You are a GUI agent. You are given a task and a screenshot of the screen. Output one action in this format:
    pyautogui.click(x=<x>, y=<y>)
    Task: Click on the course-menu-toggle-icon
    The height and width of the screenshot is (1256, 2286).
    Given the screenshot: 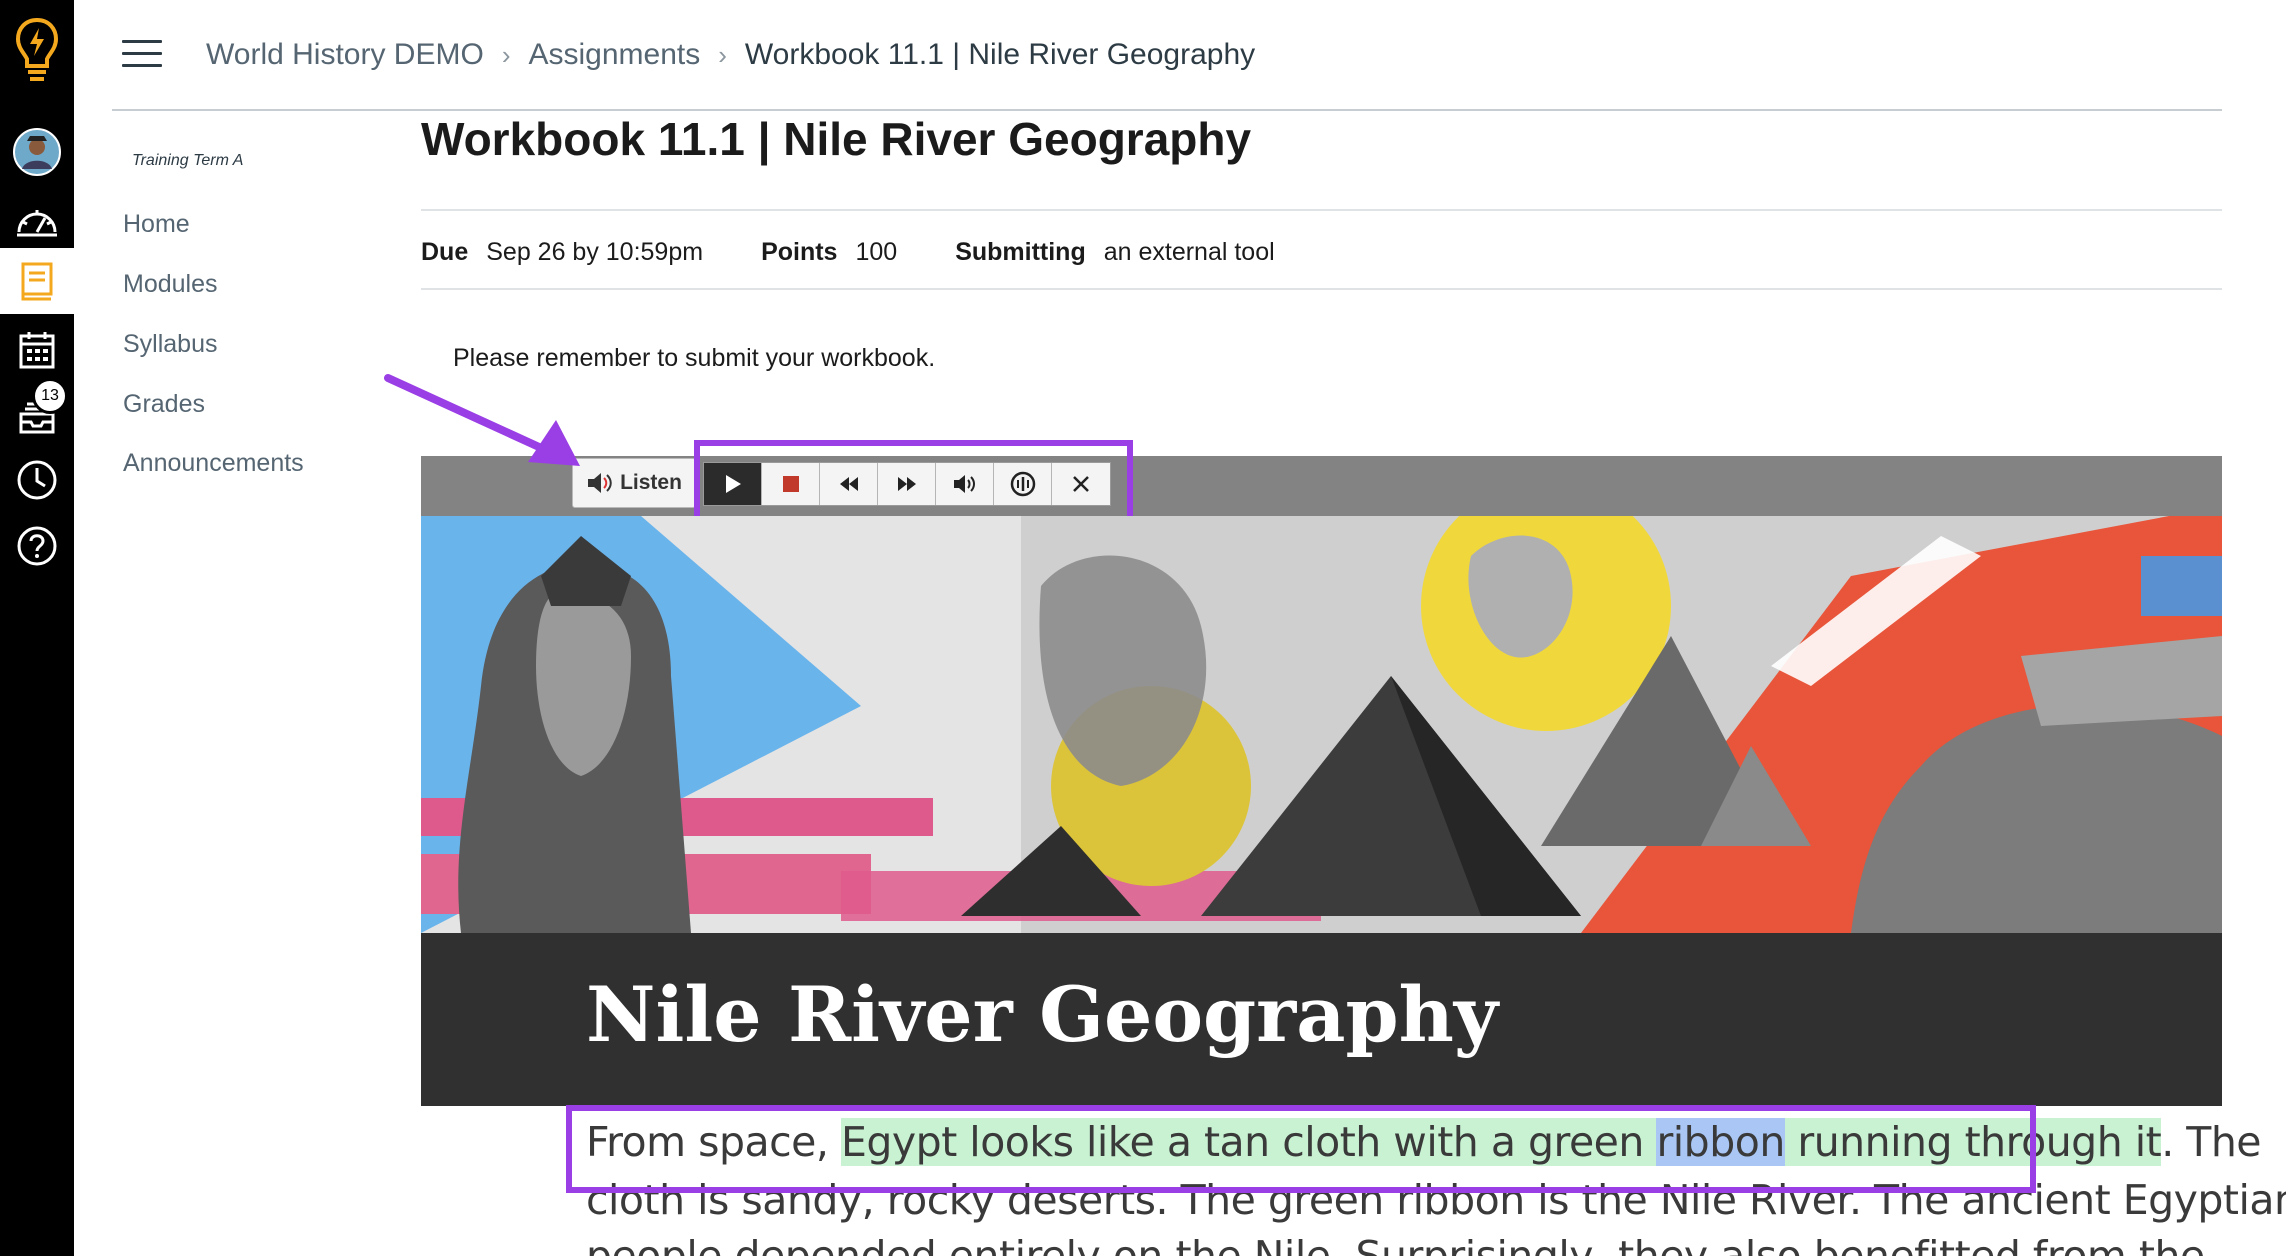 What is the action you would take?
    pyautogui.click(x=142, y=54)
    